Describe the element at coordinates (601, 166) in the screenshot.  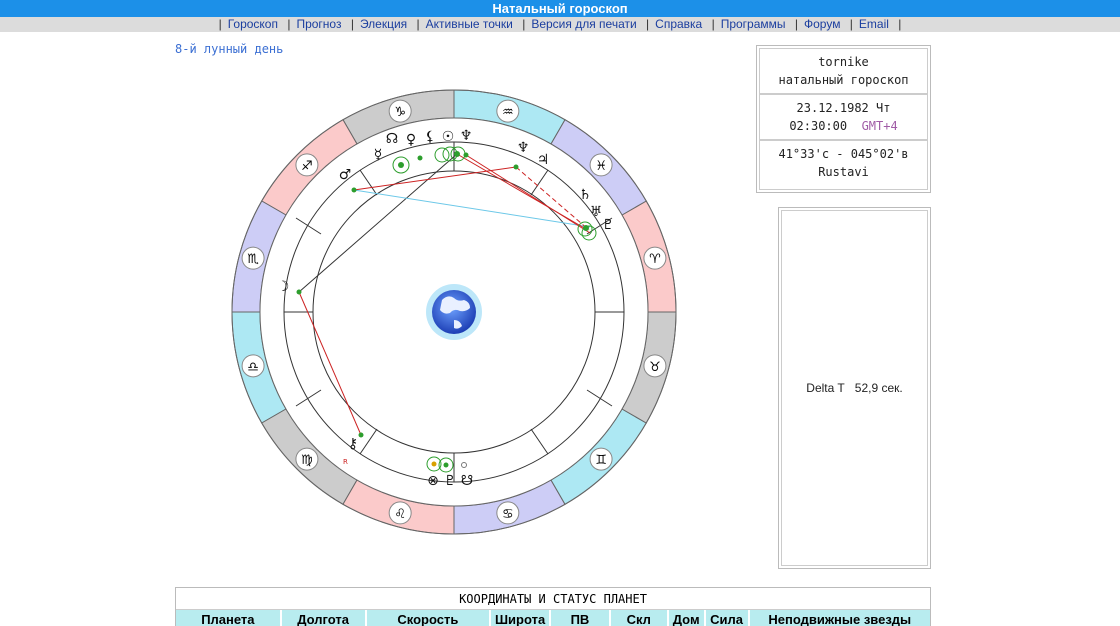
I see `pisces-icon: ♓` at that location.